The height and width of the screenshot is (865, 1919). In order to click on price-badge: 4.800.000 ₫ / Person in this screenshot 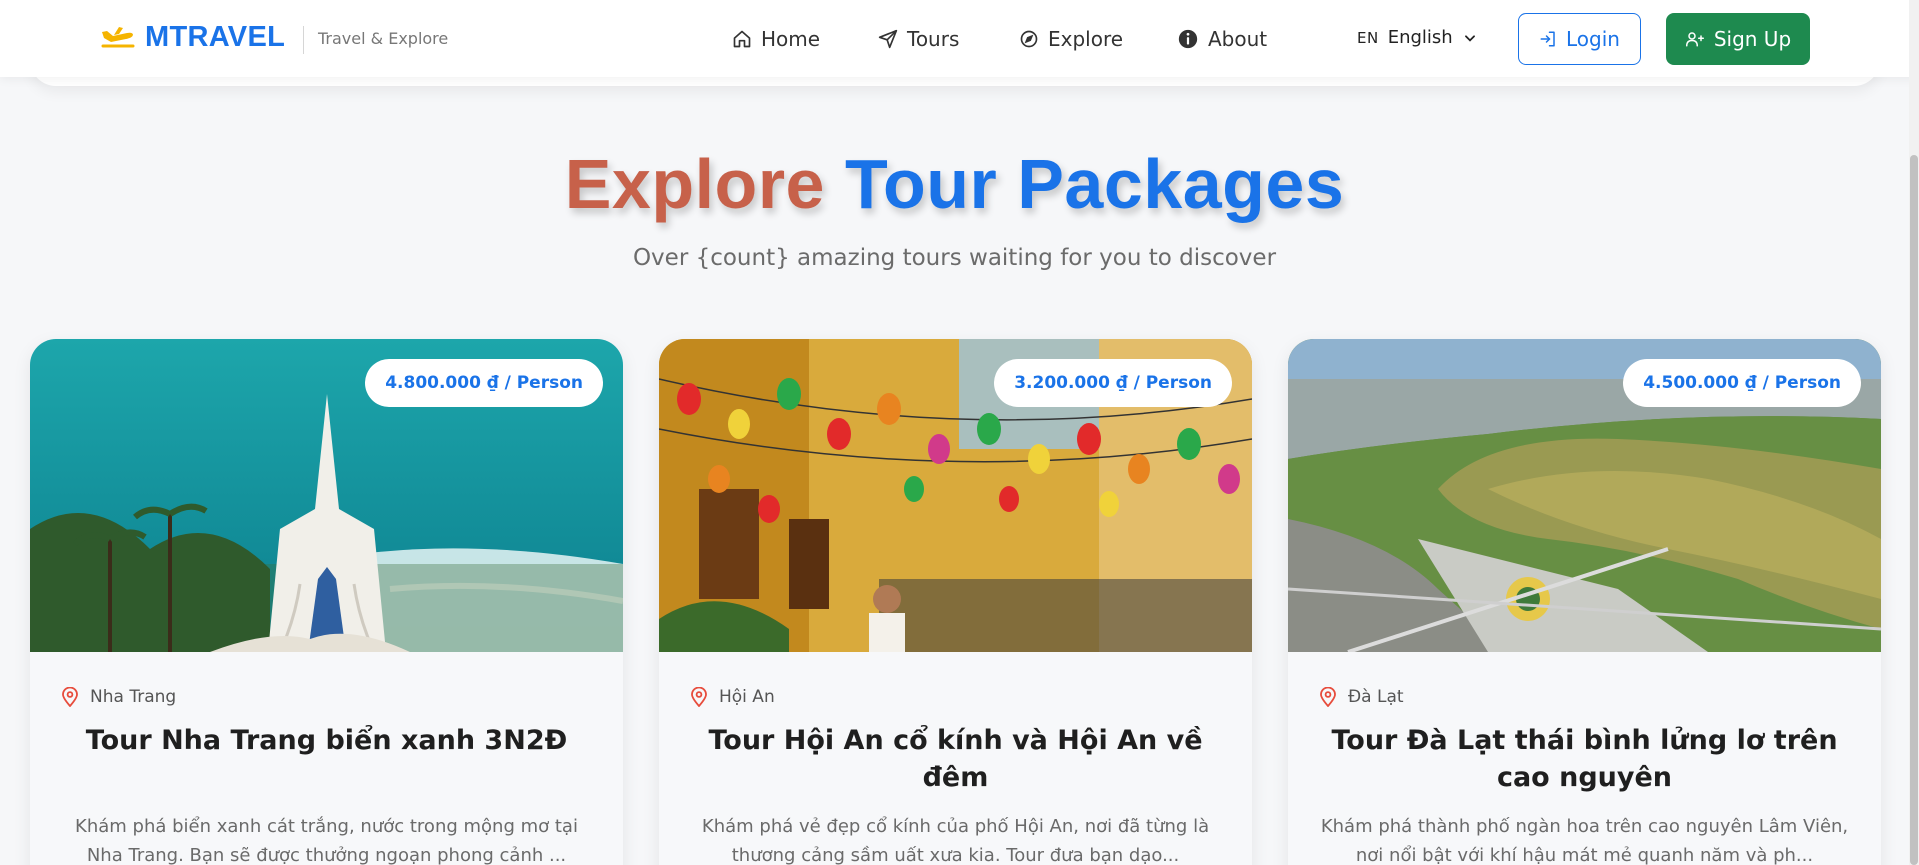, I will do `click(484, 383)`.